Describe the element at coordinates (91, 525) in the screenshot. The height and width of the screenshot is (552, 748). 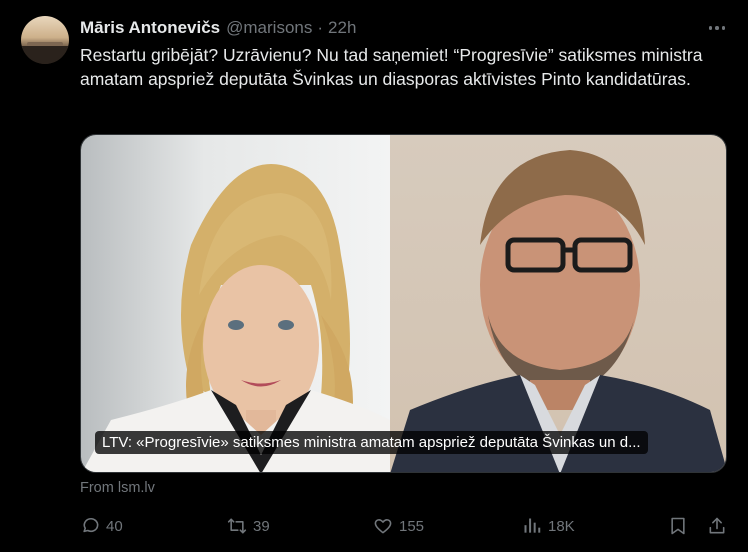
I see `reply-icon` at that location.